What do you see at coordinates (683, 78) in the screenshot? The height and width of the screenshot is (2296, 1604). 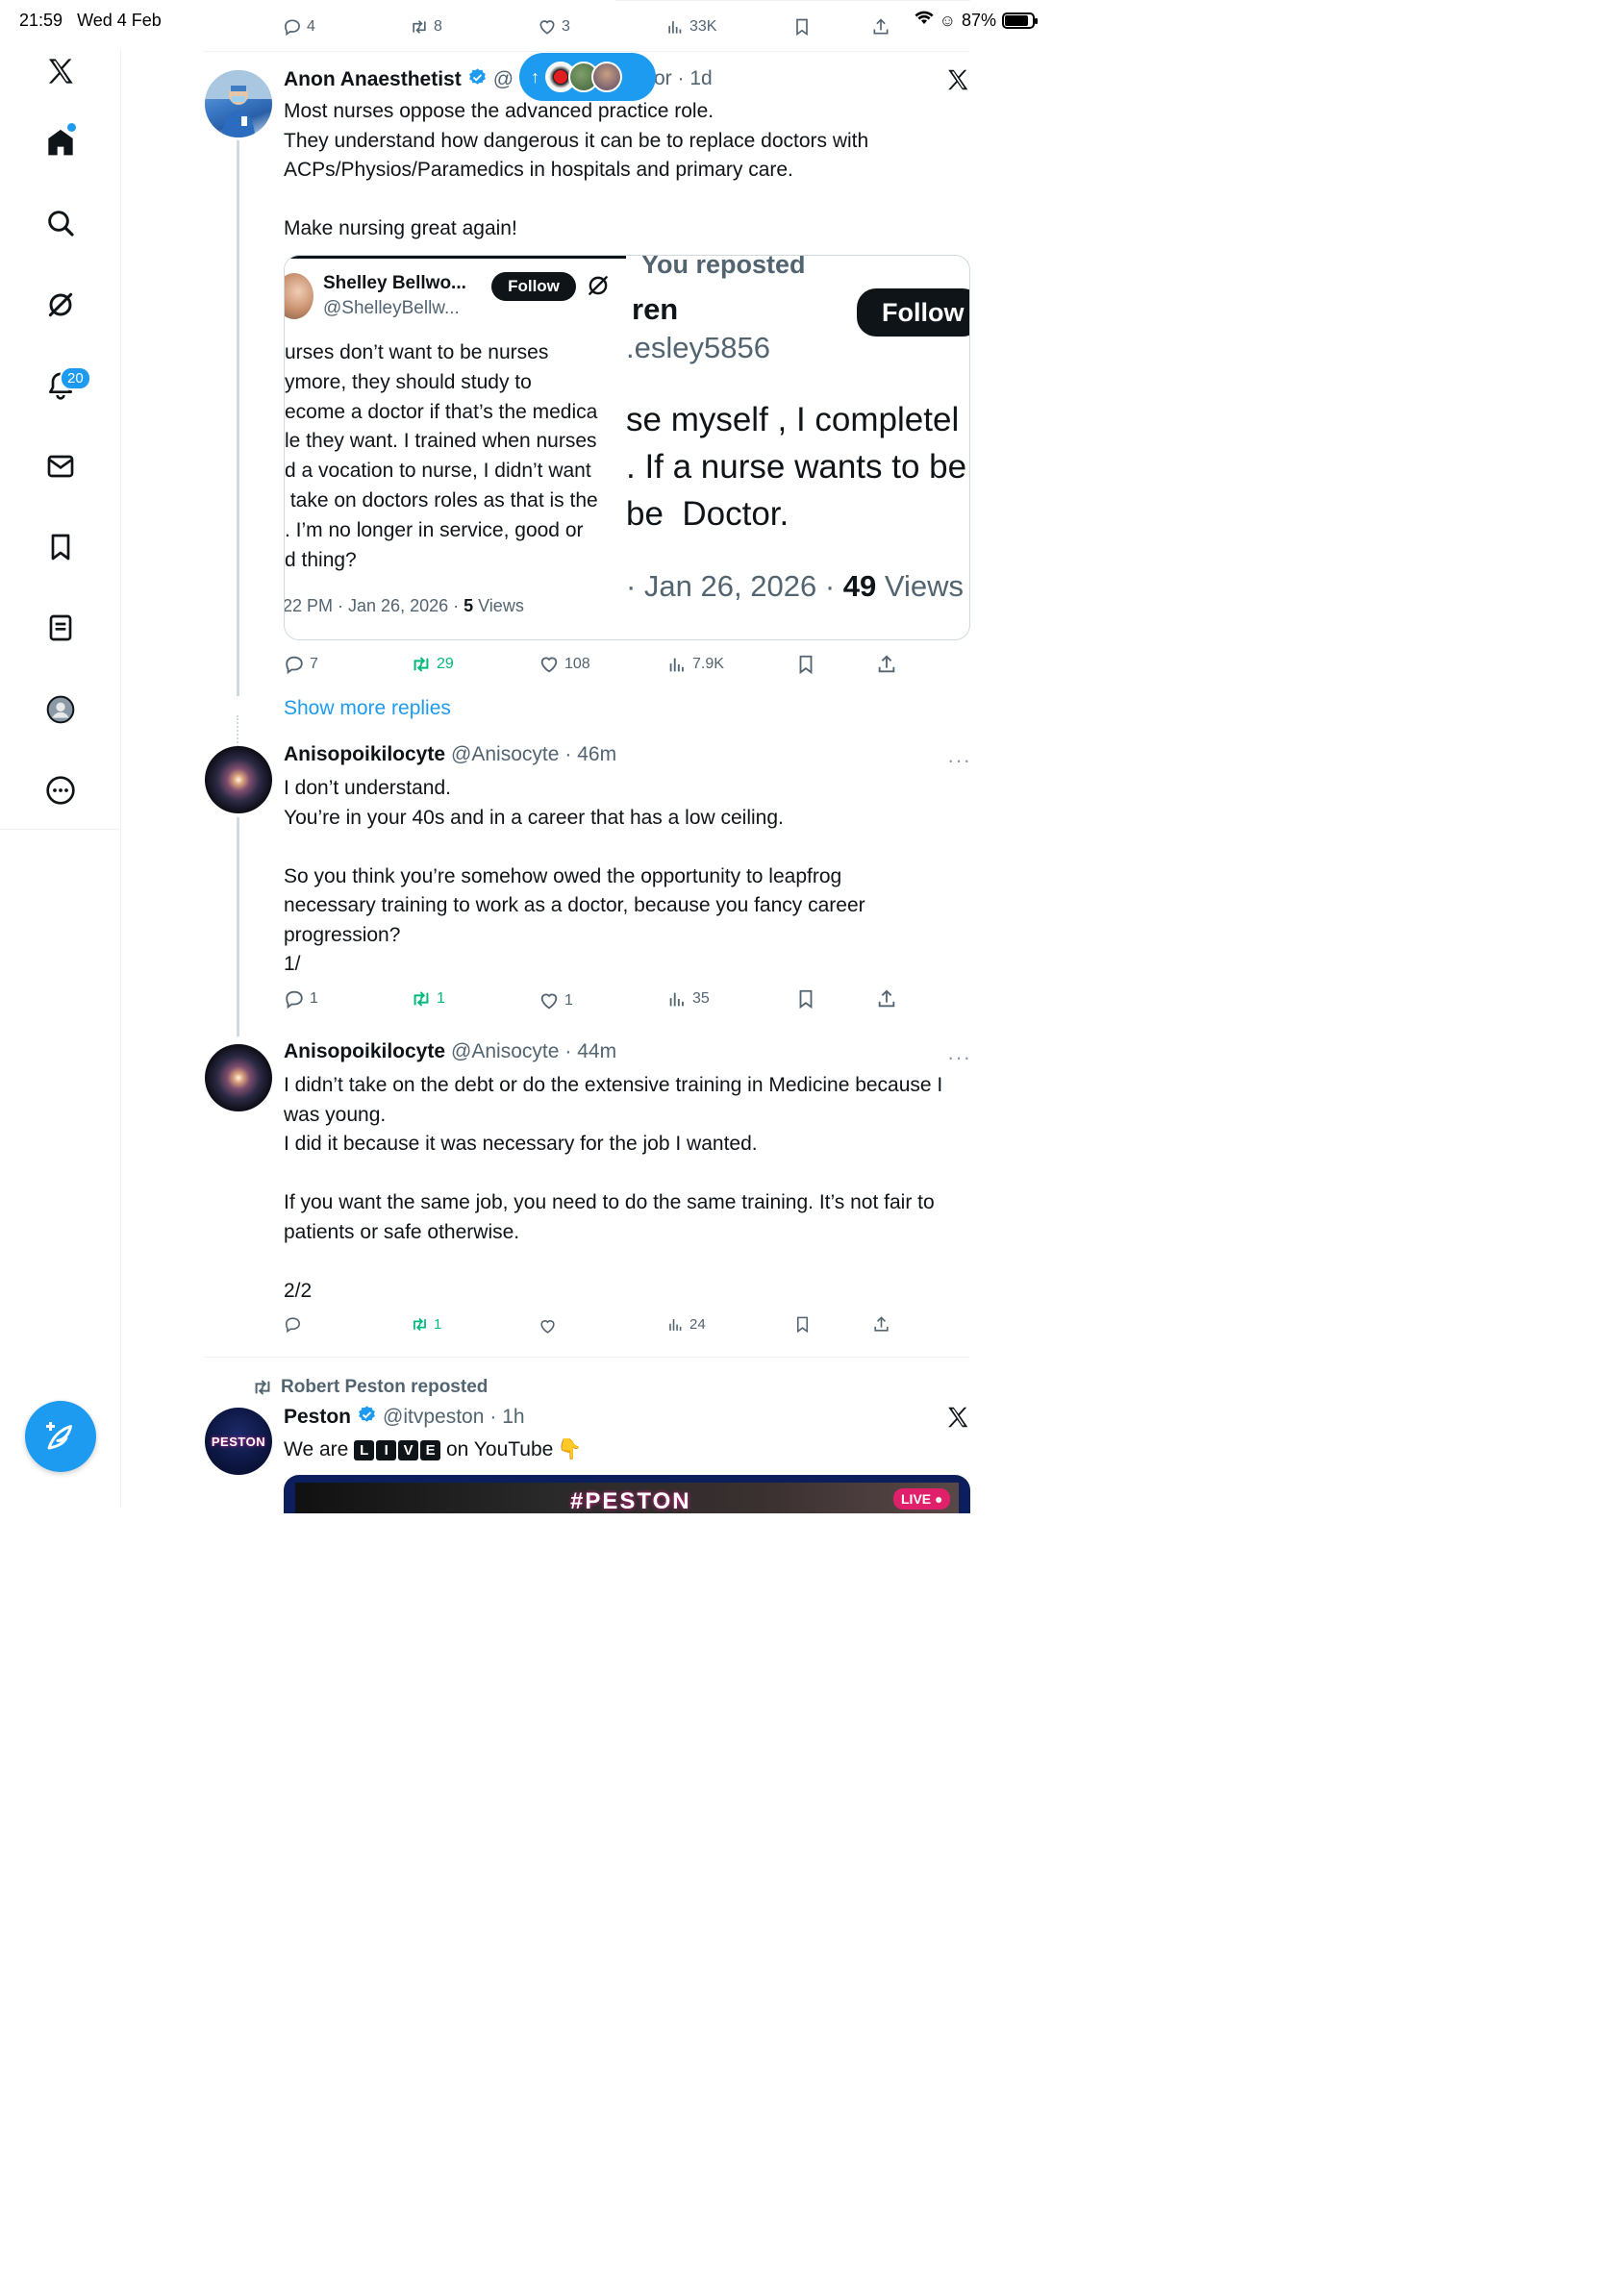 I see `tweet-time: or · 1d` at bounding box center [683, 78].